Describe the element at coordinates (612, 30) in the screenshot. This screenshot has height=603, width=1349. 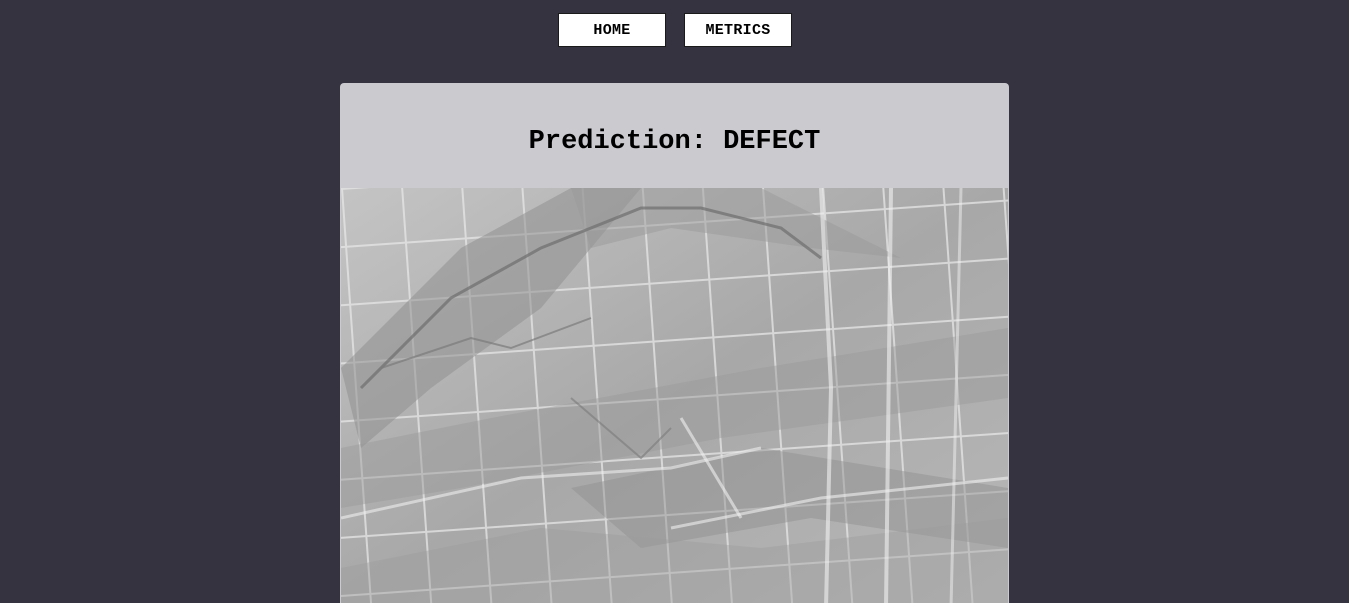
I see `home-button: HOME` at that location.